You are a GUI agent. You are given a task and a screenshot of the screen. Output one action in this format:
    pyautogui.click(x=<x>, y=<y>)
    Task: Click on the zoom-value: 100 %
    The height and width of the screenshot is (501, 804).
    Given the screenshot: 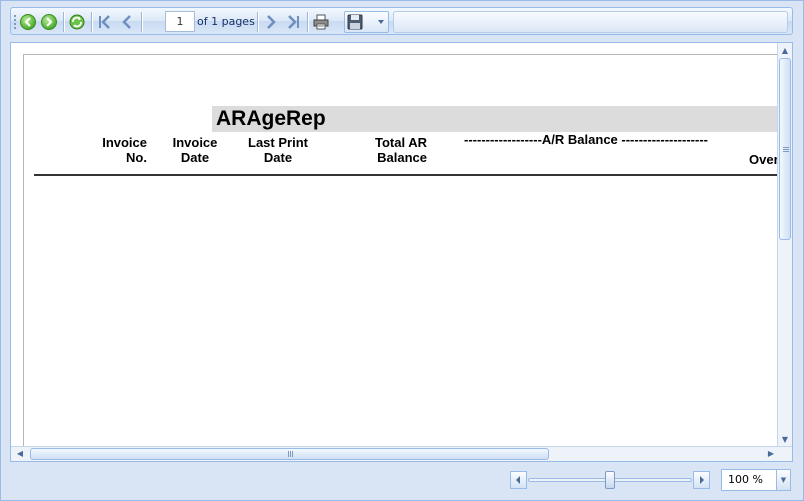 What is the action you would take?
    pyautogui.click(x=745, y=479)
    